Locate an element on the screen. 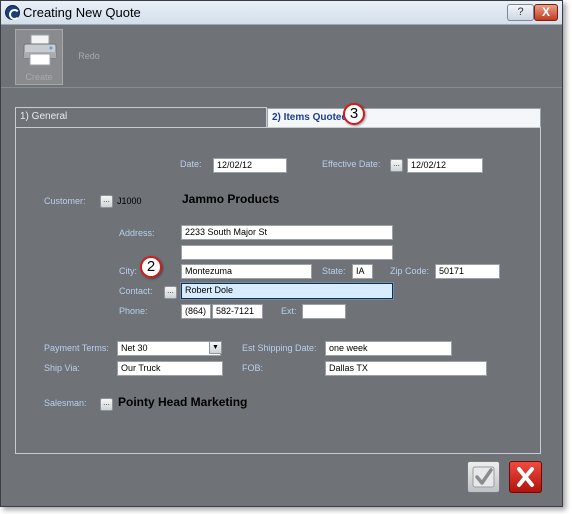 The image size is (572, 514). close-button: X is located at coordinates (546, 12).